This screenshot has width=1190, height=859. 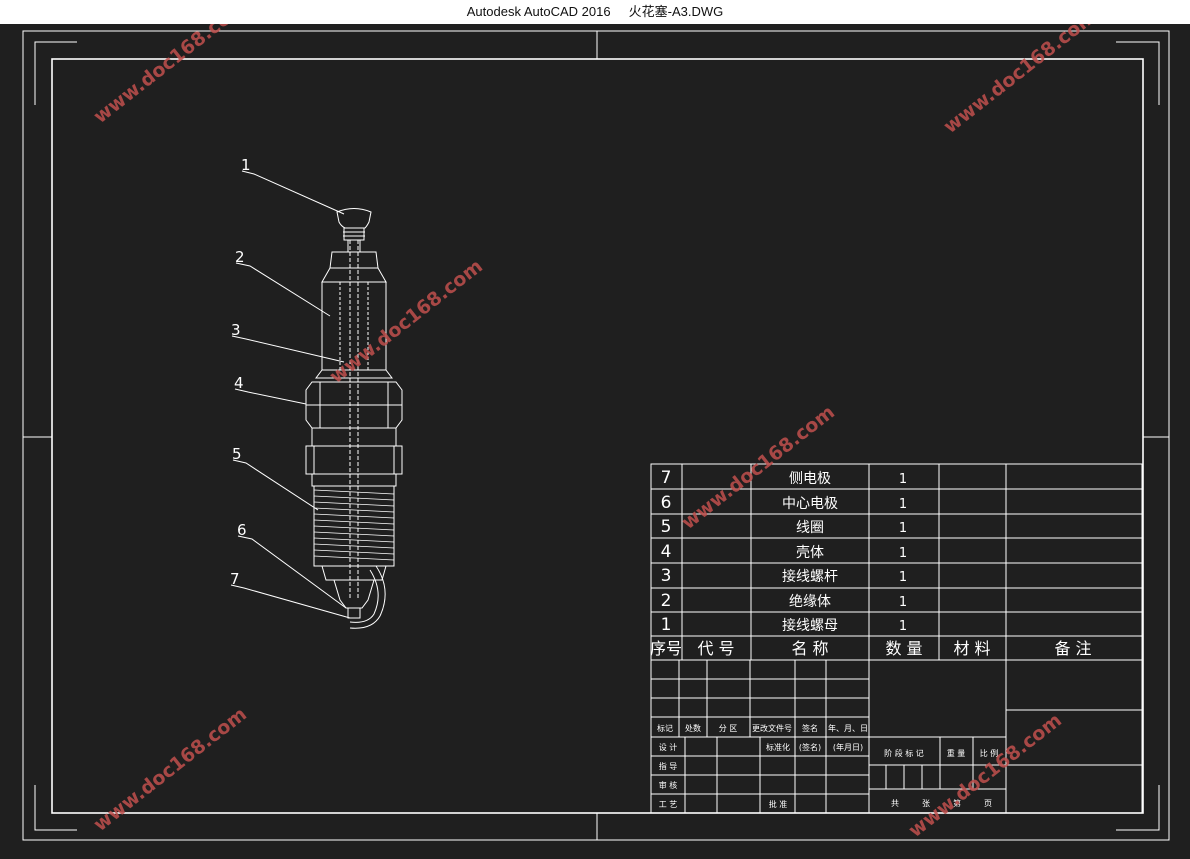 I want to click on parts-row-no: 4, so click(x=666, y=552).